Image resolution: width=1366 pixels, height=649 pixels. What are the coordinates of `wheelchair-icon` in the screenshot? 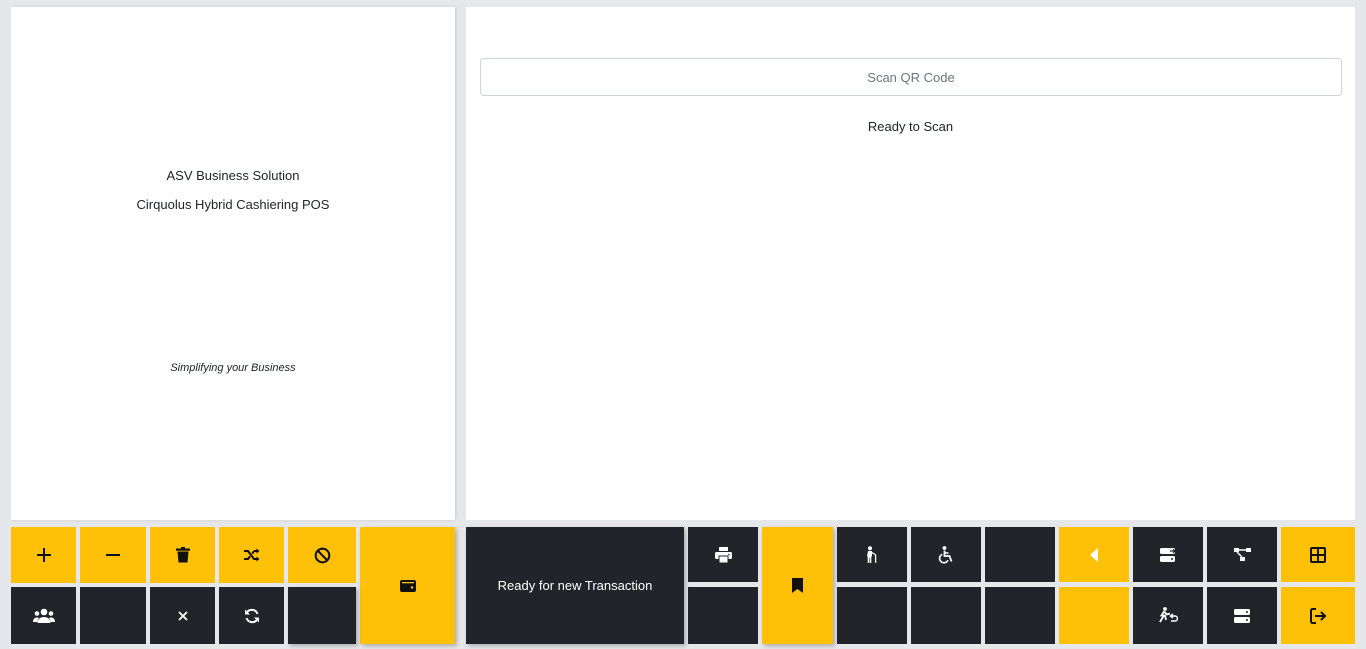 It's located at (945, 554).